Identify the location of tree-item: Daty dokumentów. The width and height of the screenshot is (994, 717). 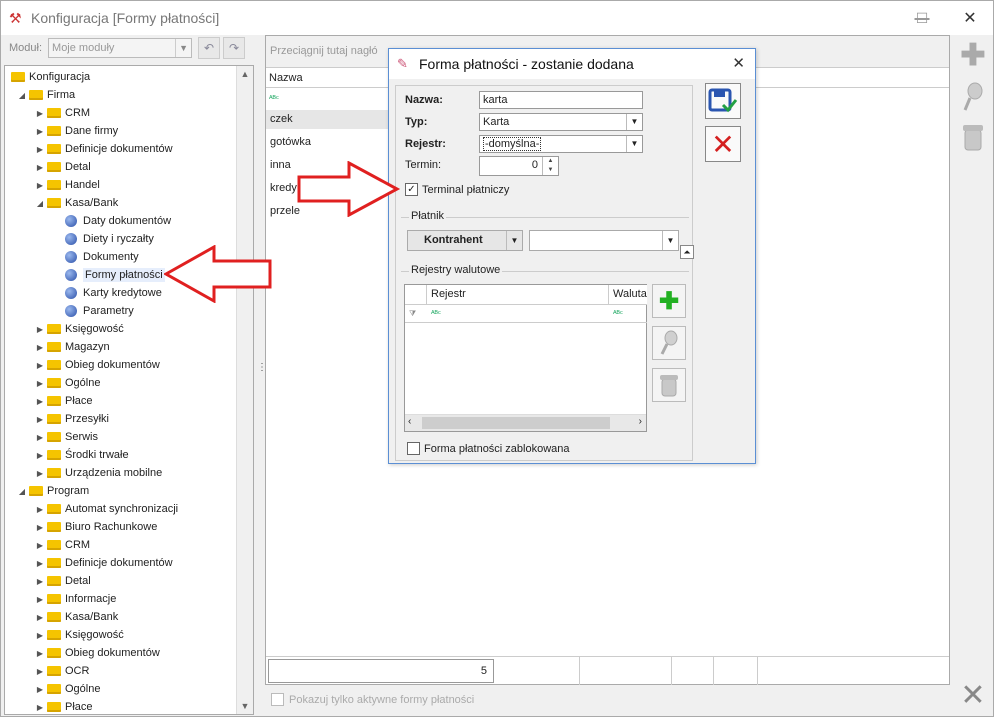
(153, 221).